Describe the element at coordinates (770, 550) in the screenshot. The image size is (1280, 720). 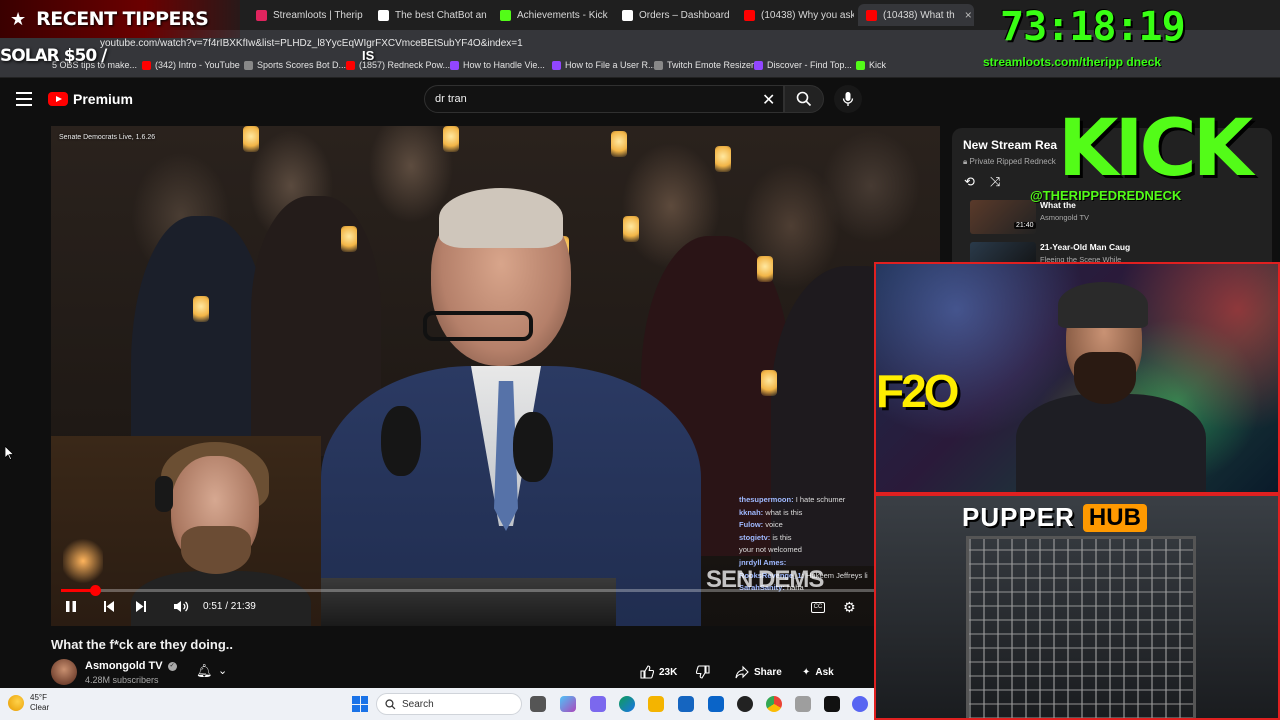
I see `chat-text: your not welcomed` at that location.